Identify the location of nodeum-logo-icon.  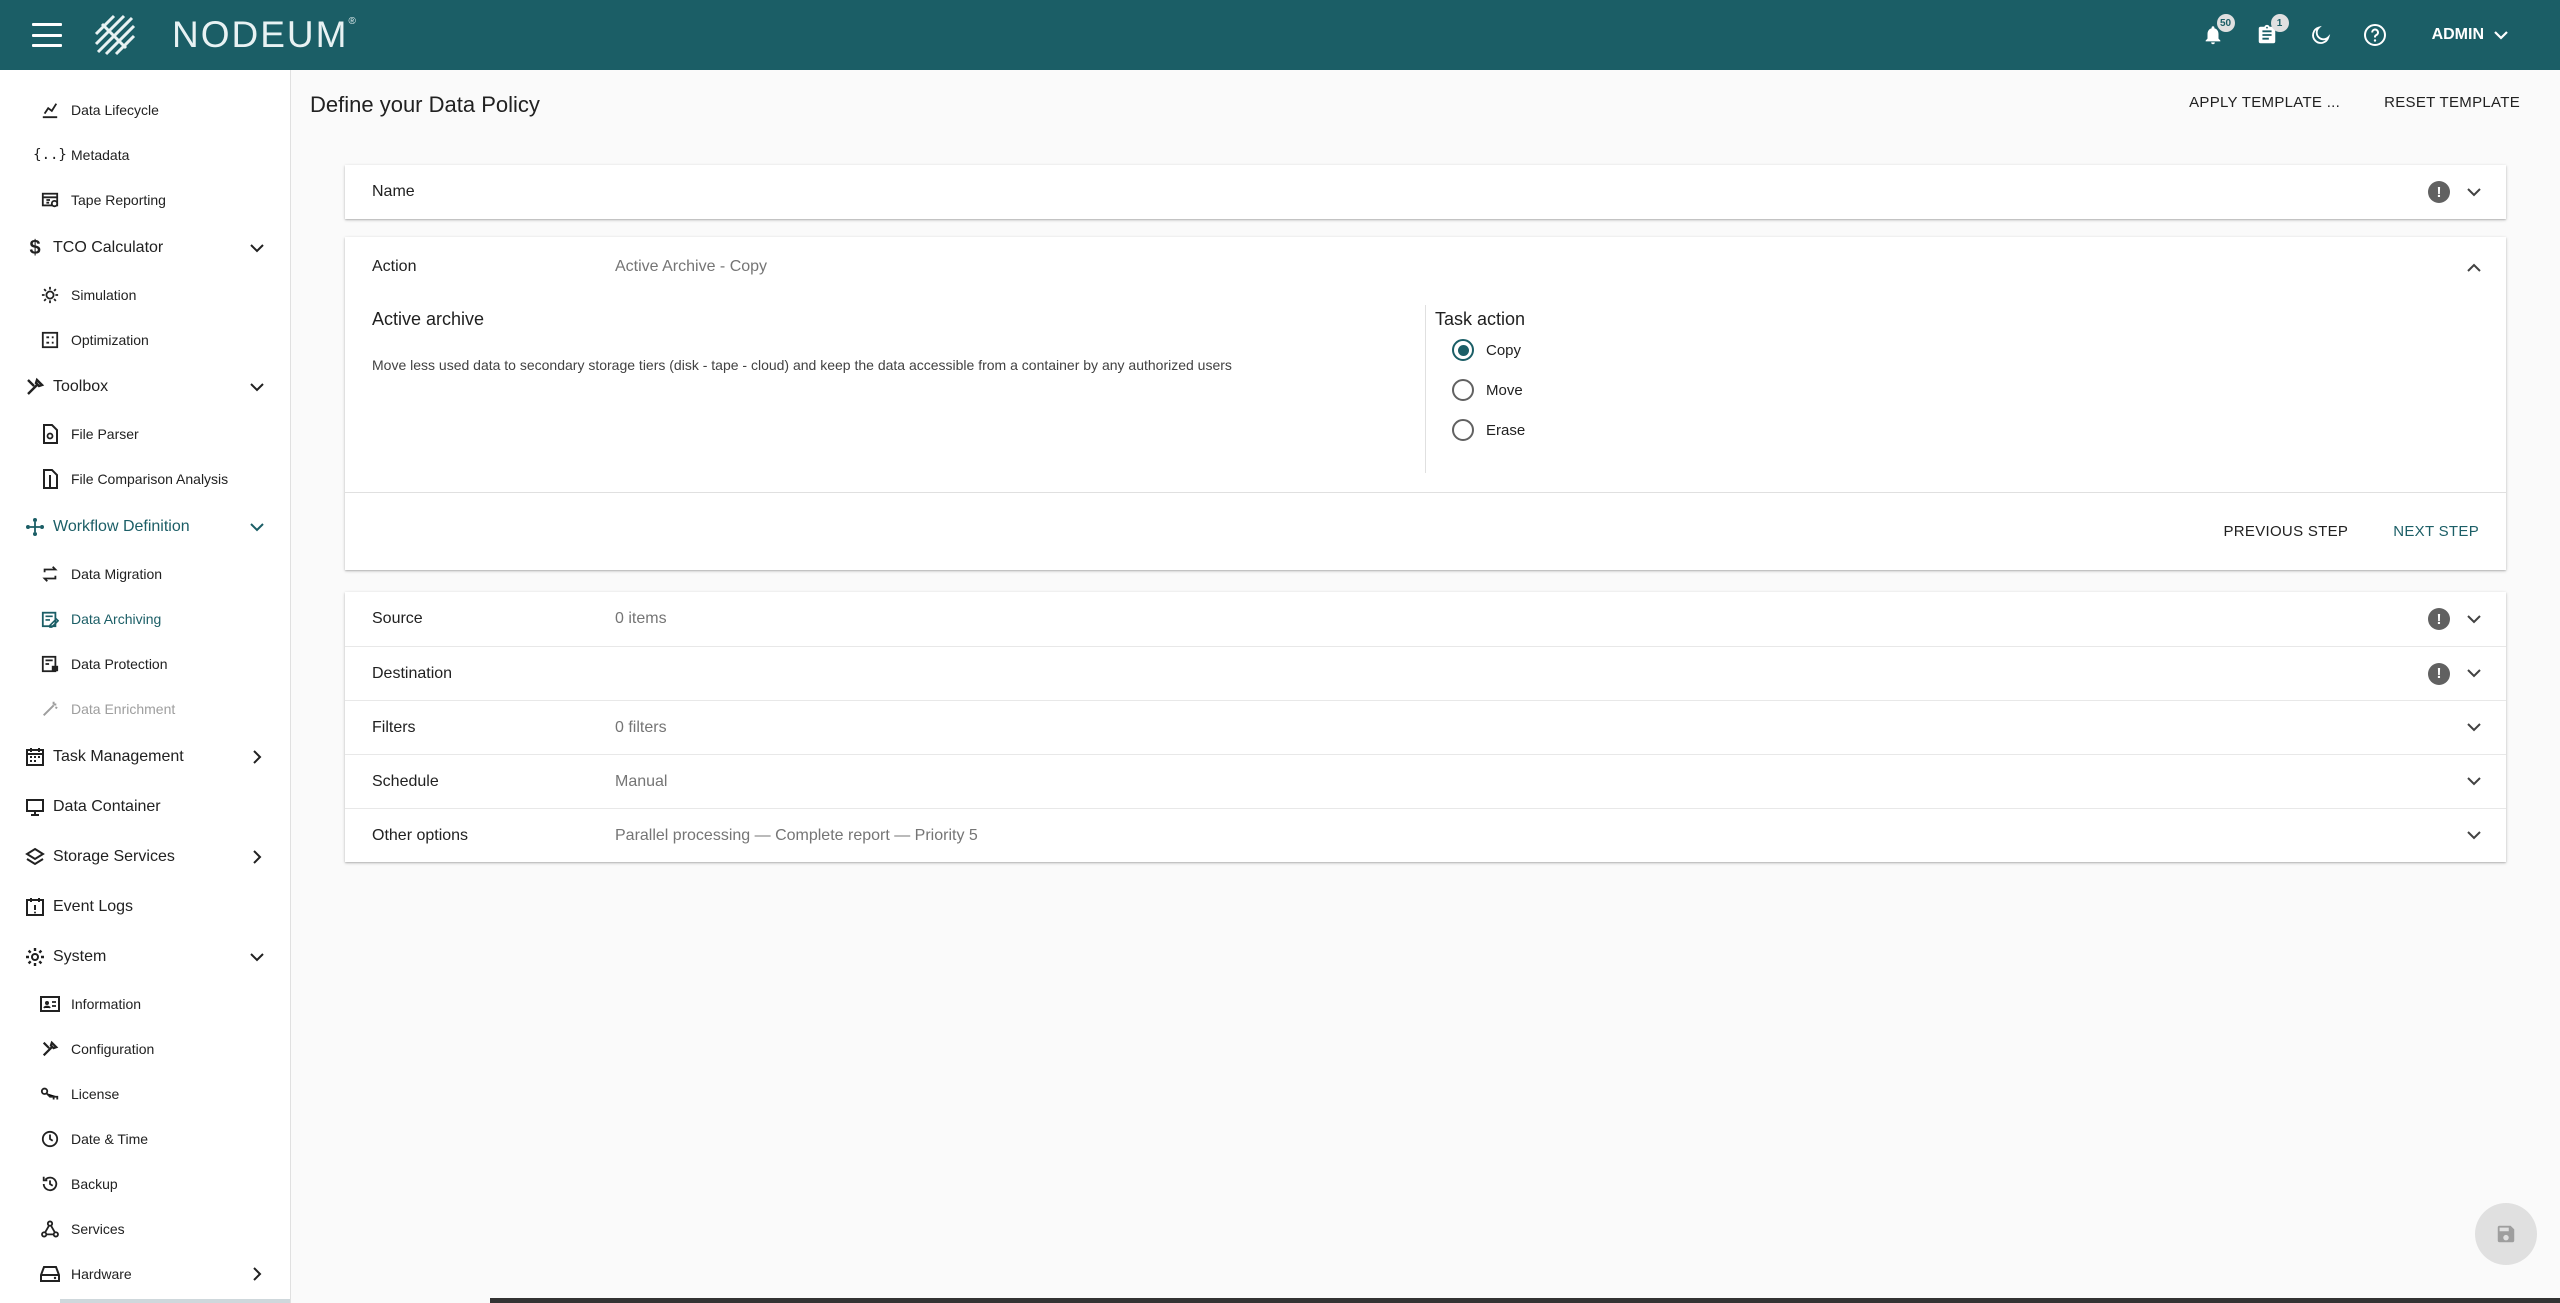
(115, 35).